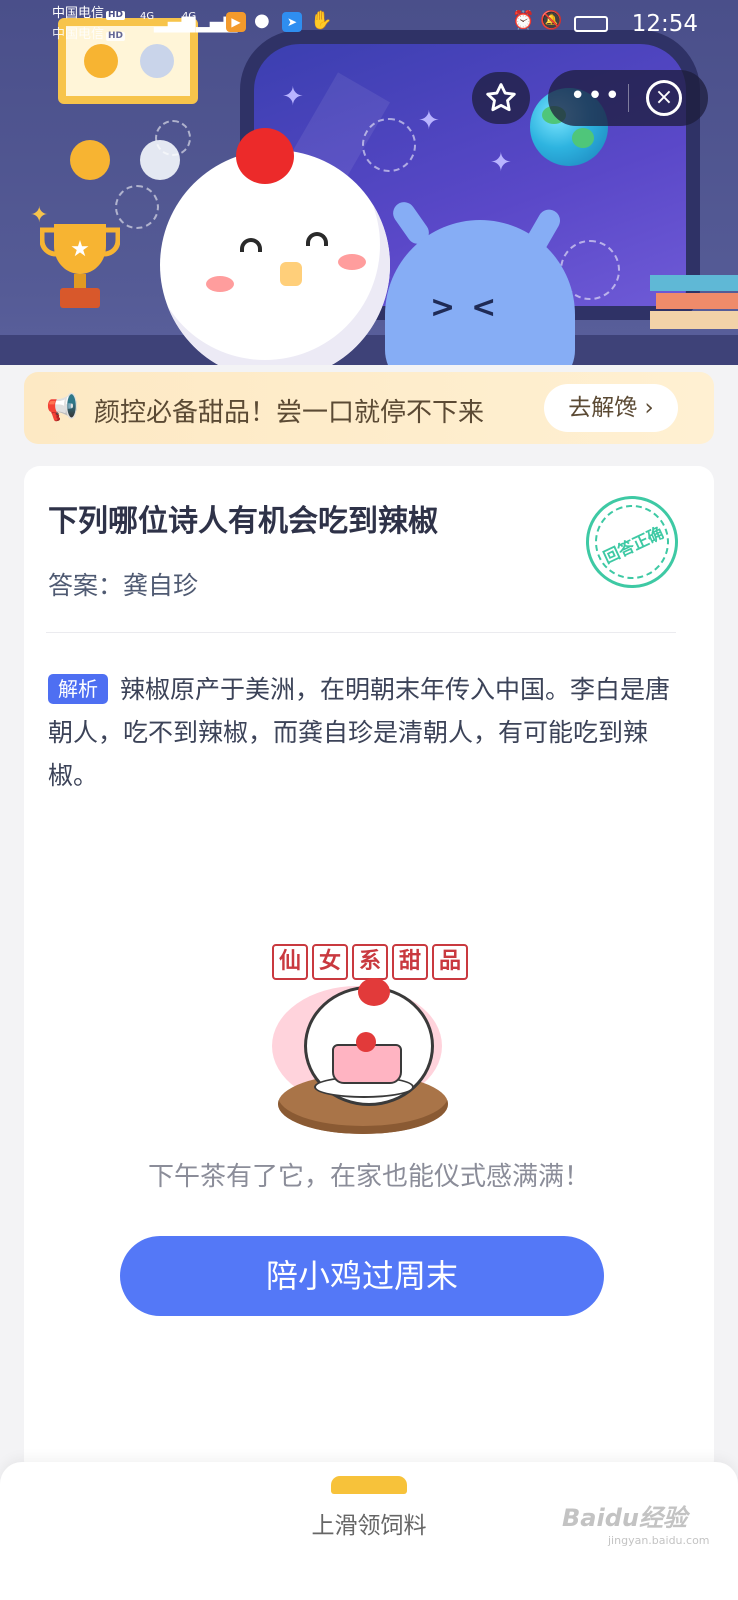  I want to click on gold-medal-icon, so click(90, 160).